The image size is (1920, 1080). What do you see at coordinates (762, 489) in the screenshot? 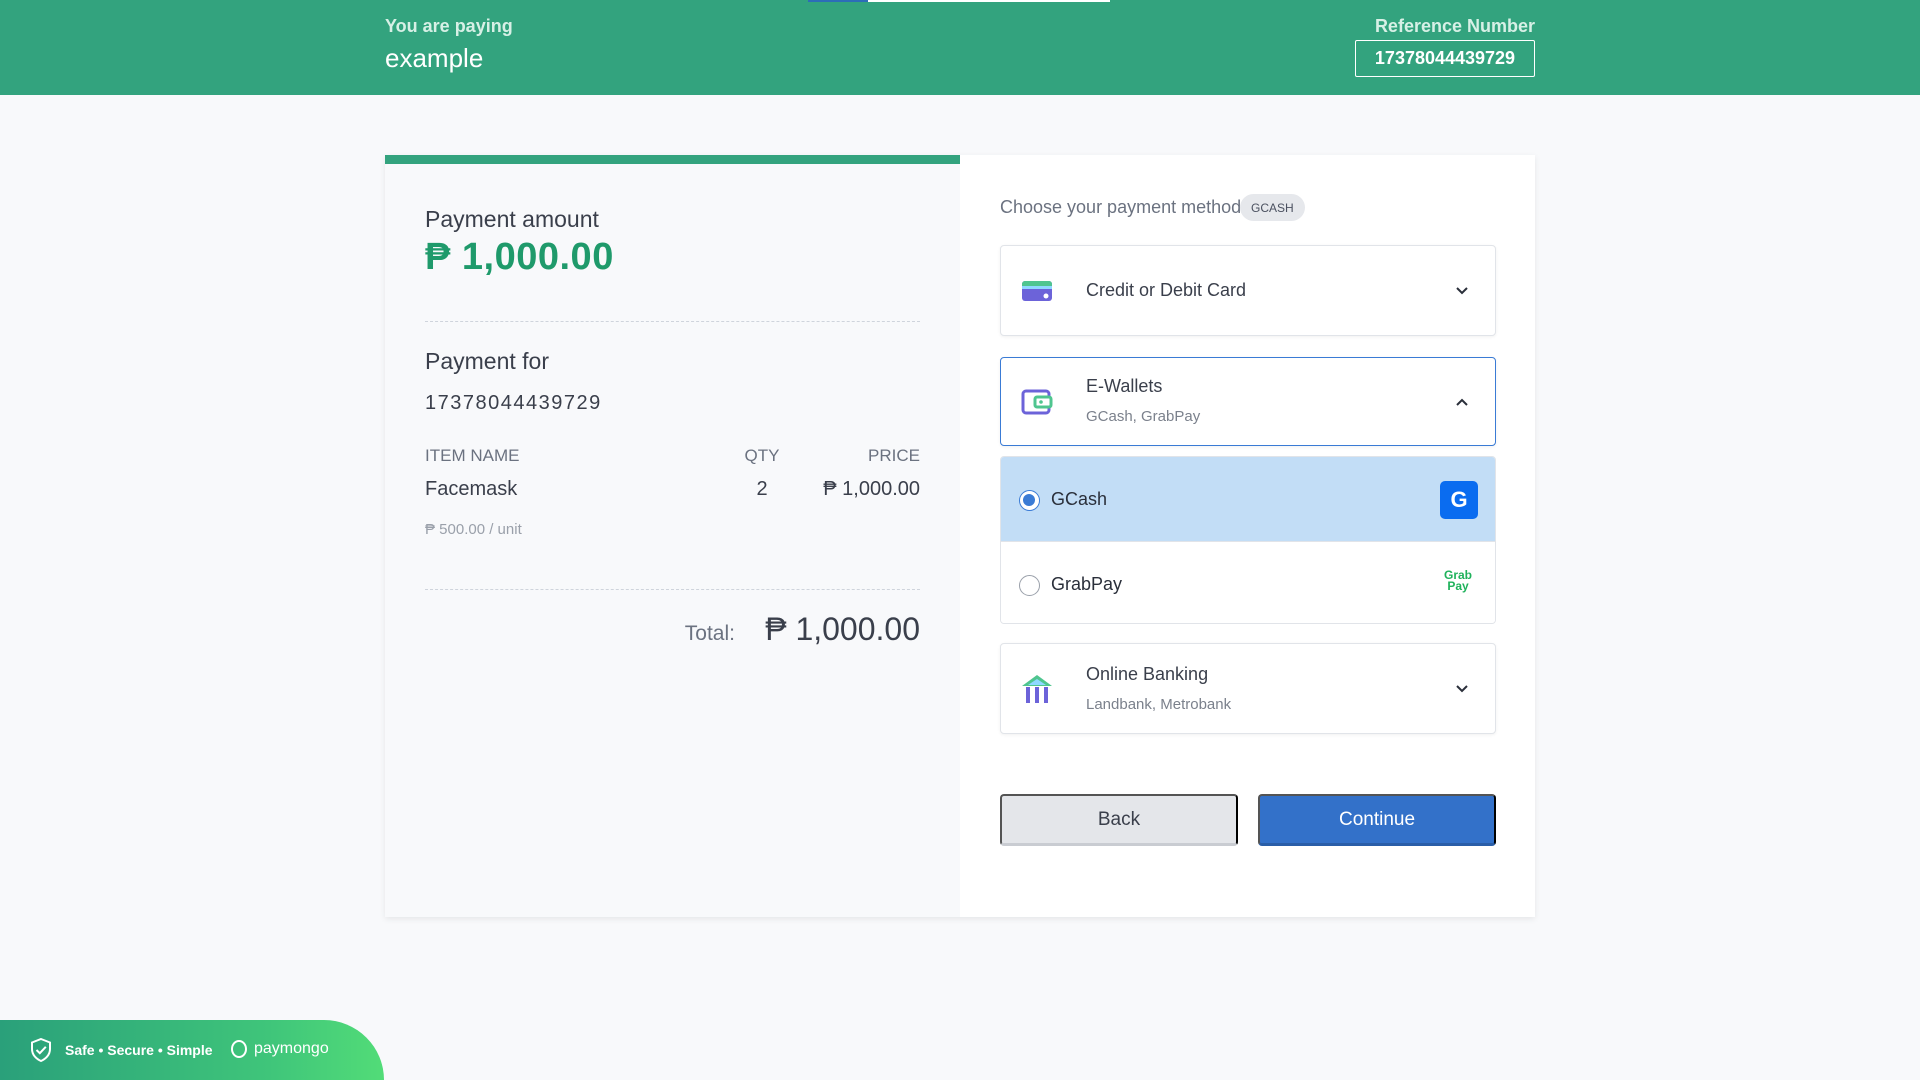
I see `item-qty: 2` at bounding box center [762, 489].